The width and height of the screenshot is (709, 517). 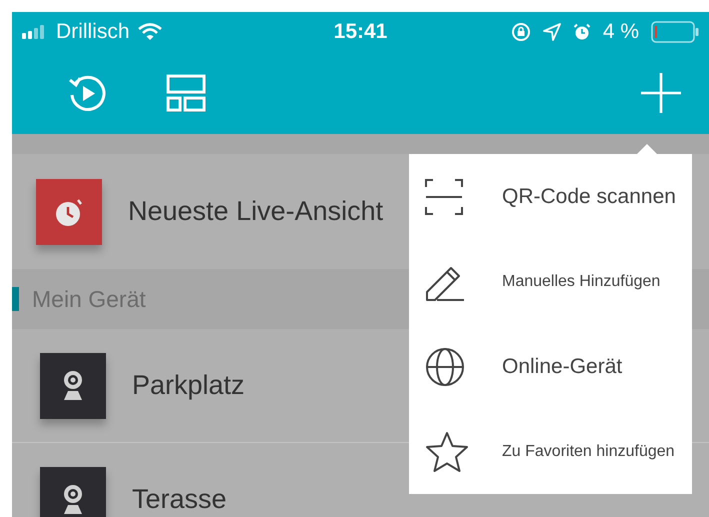 What do you see at coordinates (445, 366) in the screenshot?
I see `globe-icon` at bounding box center [445, 366].